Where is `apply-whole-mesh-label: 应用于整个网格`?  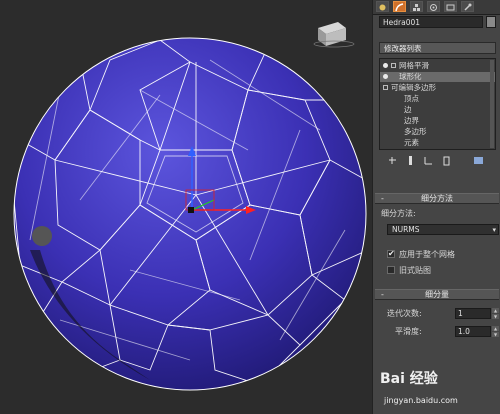
apply-whole-mesh-label: 应用于整个网格 is located at coordinates (427, 254).